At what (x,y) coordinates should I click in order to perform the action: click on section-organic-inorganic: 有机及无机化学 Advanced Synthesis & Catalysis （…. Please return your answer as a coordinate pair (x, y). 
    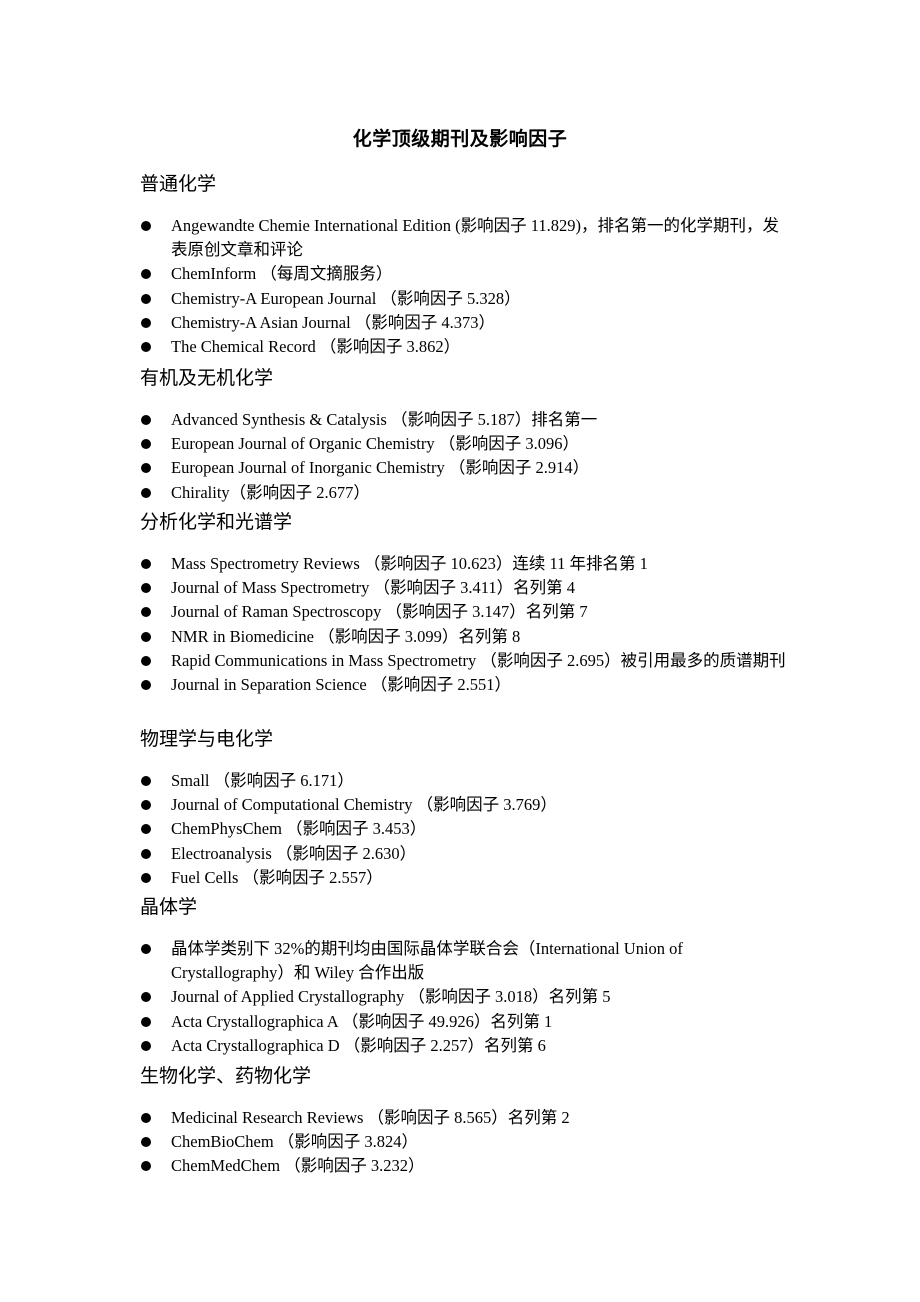
    Looking at the image, I should click on (465, 434).